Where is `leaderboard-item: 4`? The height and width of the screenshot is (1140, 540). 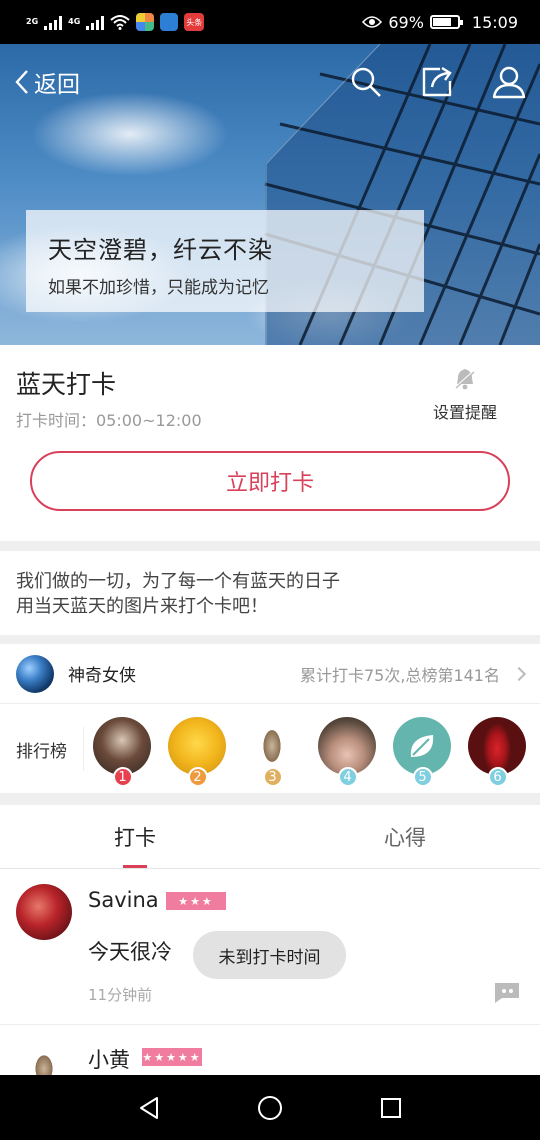 leaderboard-item: 4 is located at coordinates (346, 752).